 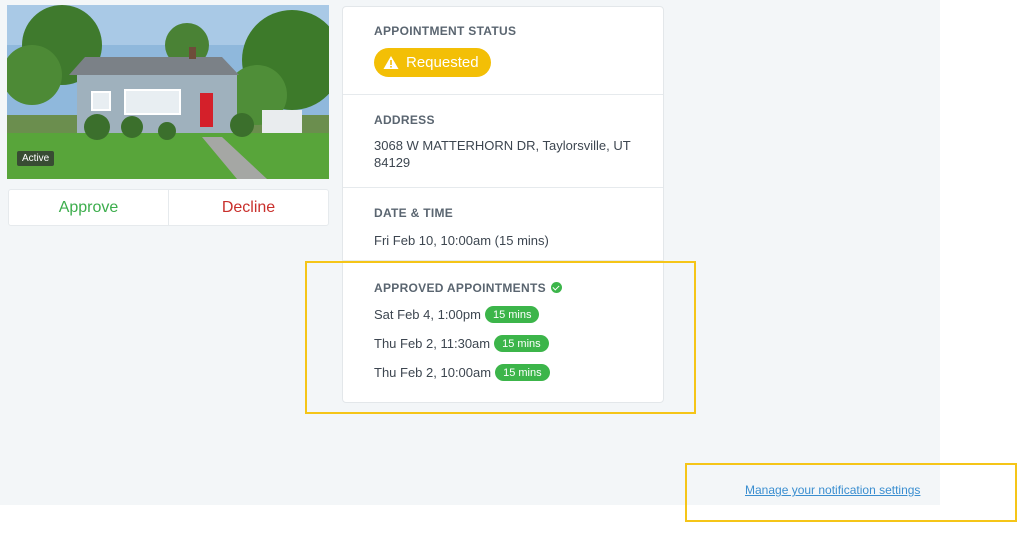 I want to click on approve-button: Approve, so click(x=88, y=207).